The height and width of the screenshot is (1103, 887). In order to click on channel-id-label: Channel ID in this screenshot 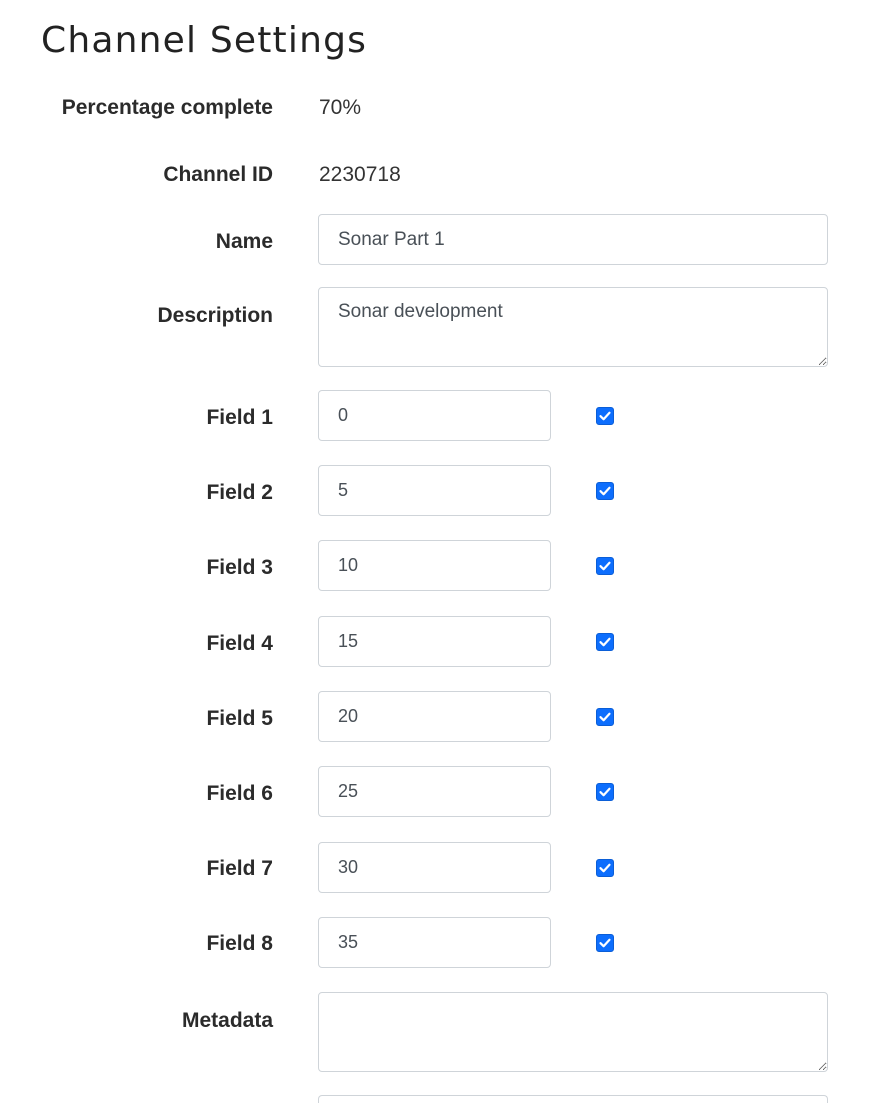, I will do `click(218, 174)`.